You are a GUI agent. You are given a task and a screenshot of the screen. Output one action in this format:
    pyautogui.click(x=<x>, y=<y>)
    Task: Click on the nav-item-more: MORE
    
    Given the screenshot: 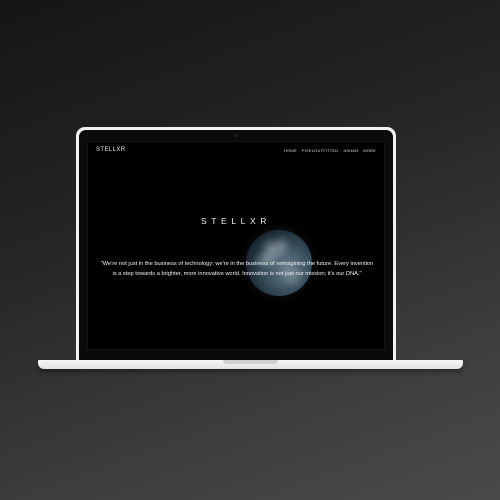 What is the action you would take?
    pyautogui.click(x=369, y=150)
    